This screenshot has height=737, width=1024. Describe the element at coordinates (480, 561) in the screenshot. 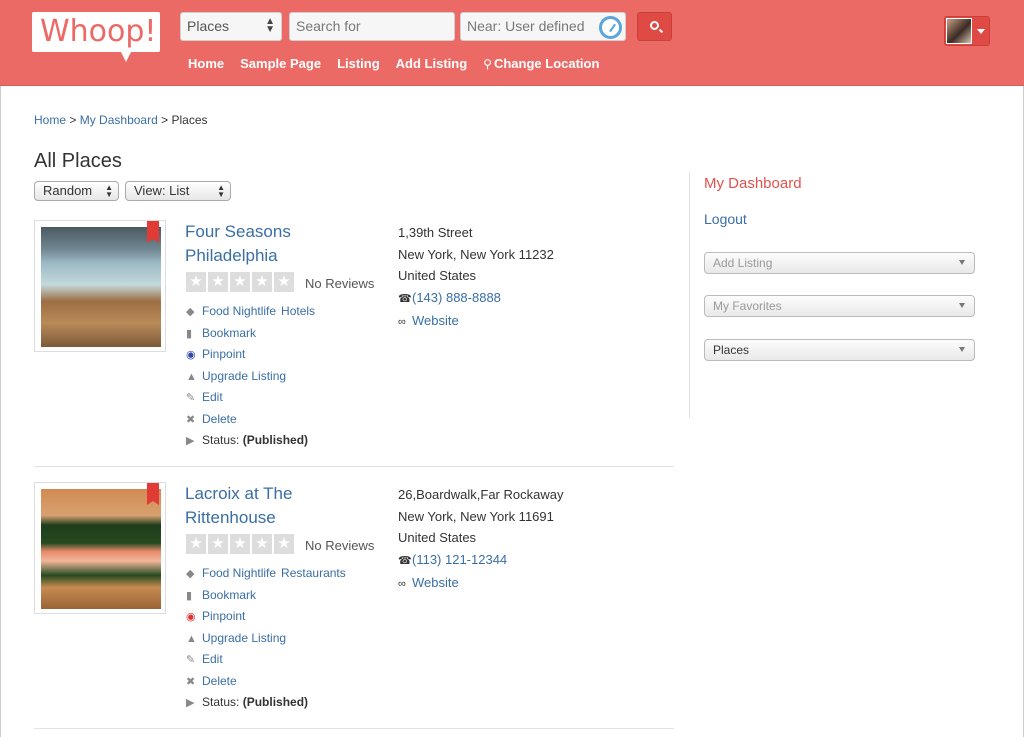

I see `phone-link: ☎(113) 121-12344` at that location.